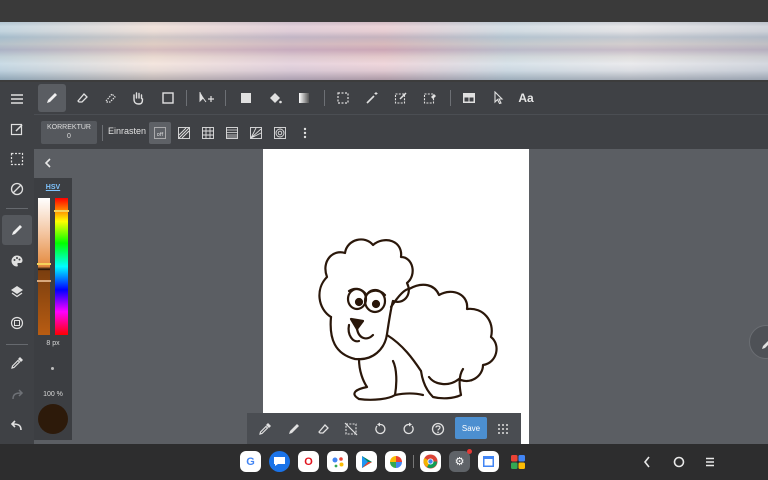 The height and width of the screenshot is (480, 768). I want to click on help-icon, so click(438, 429).